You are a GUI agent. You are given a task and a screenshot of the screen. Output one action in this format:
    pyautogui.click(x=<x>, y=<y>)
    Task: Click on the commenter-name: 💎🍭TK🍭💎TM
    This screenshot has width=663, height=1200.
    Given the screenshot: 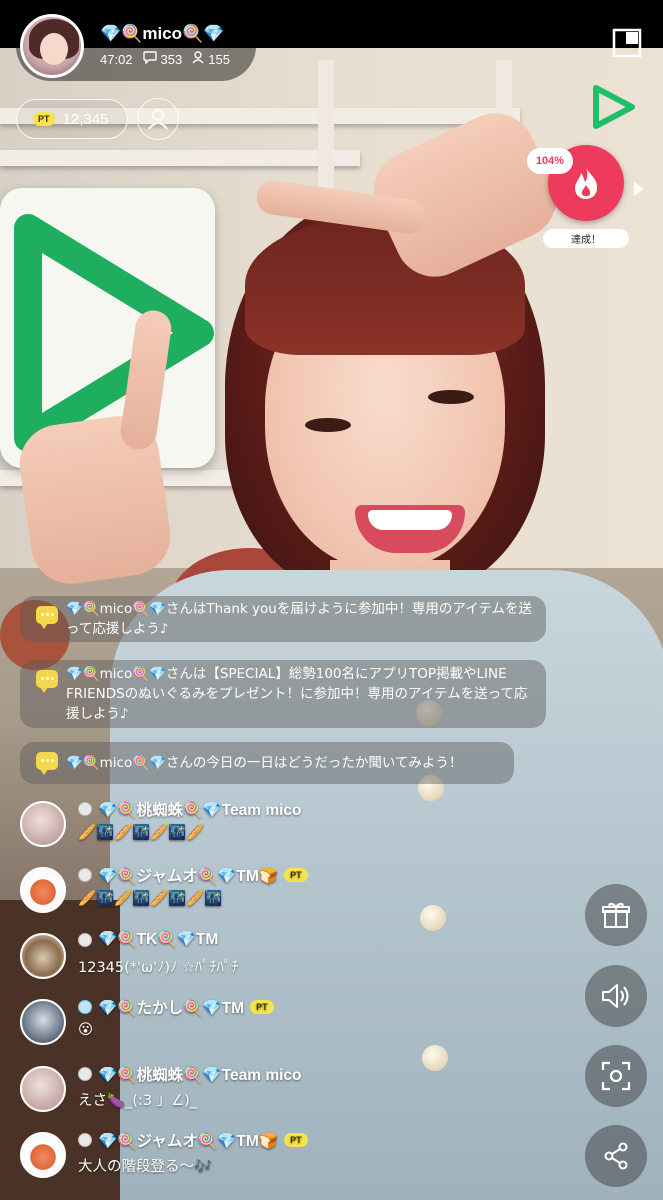 What is the action you would take?
    pyautogui.click(x=158, y=939)
    